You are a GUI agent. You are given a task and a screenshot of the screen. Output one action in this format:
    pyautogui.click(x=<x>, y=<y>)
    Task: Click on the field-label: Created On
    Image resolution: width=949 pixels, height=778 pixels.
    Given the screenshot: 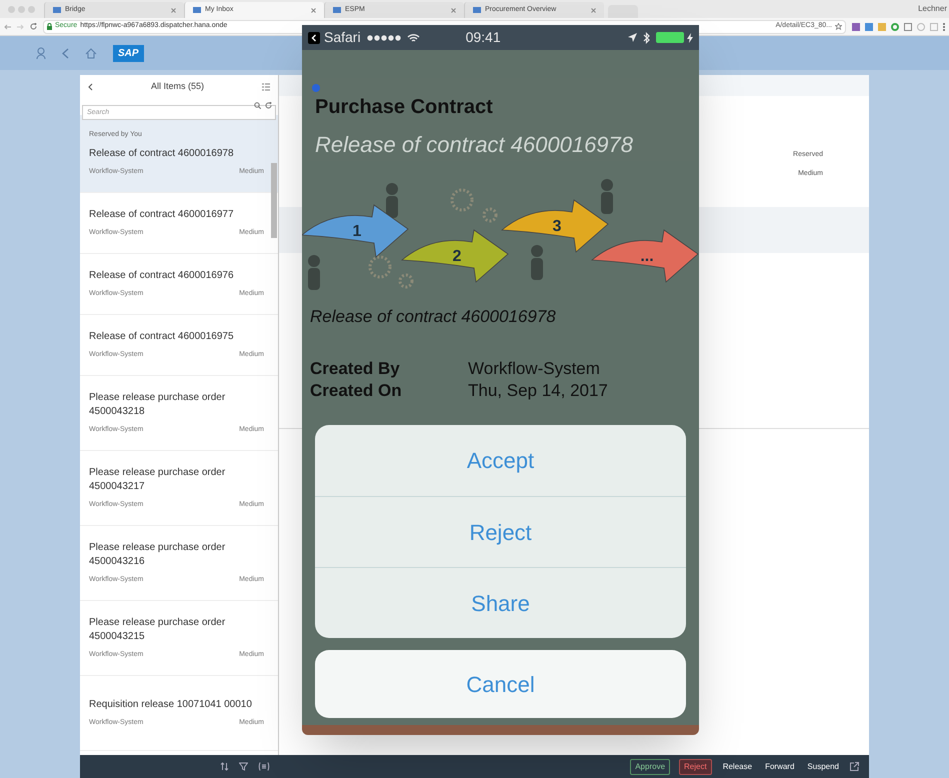 What is the action you would take?
    pyautogui.click(x=356, y=391)
    